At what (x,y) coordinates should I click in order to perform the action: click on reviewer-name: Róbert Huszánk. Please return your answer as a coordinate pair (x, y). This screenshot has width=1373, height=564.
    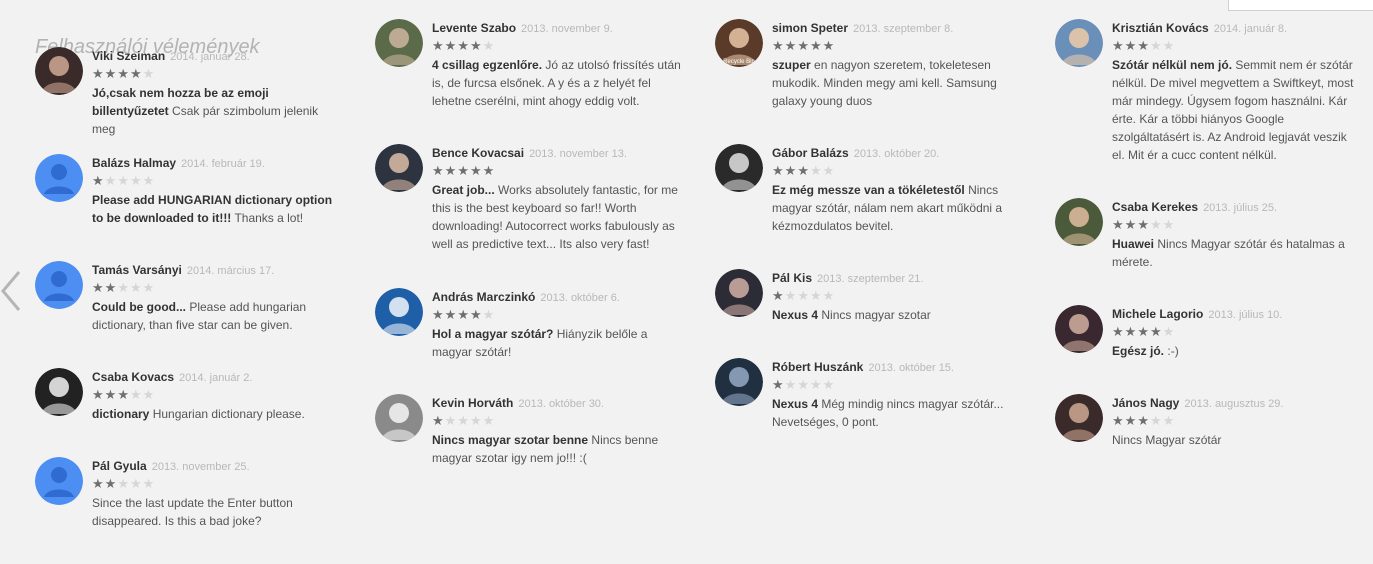
    Looking at the image, I should click on (817, 367).